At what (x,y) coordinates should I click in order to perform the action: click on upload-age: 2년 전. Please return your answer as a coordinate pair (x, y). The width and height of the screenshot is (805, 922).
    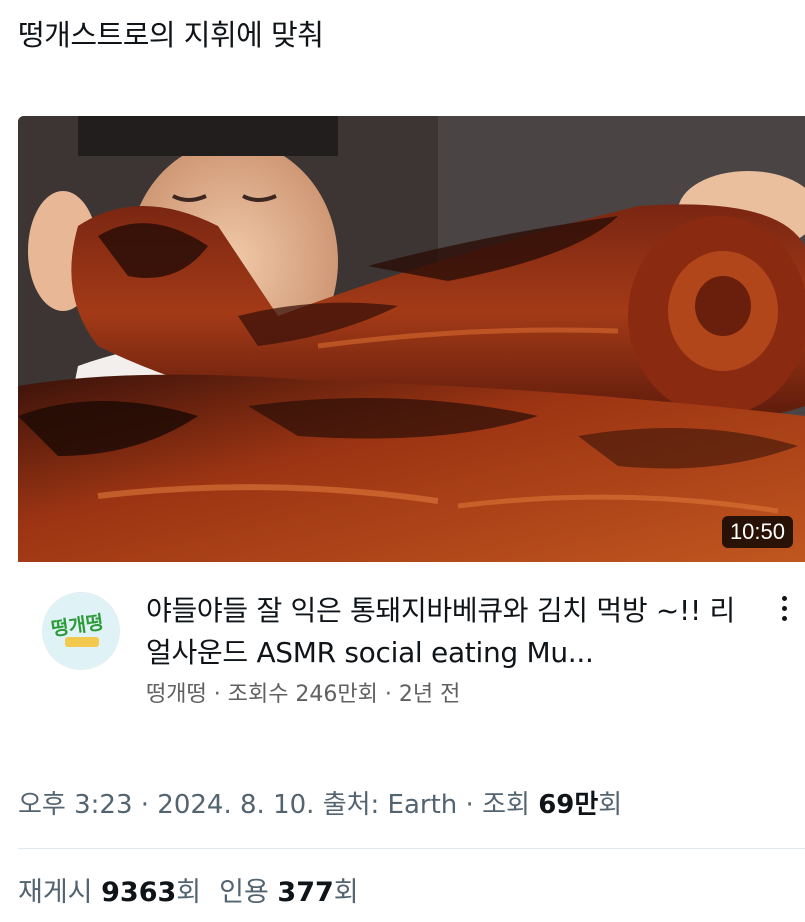
    Looking at the image, I should click on (429, 694).